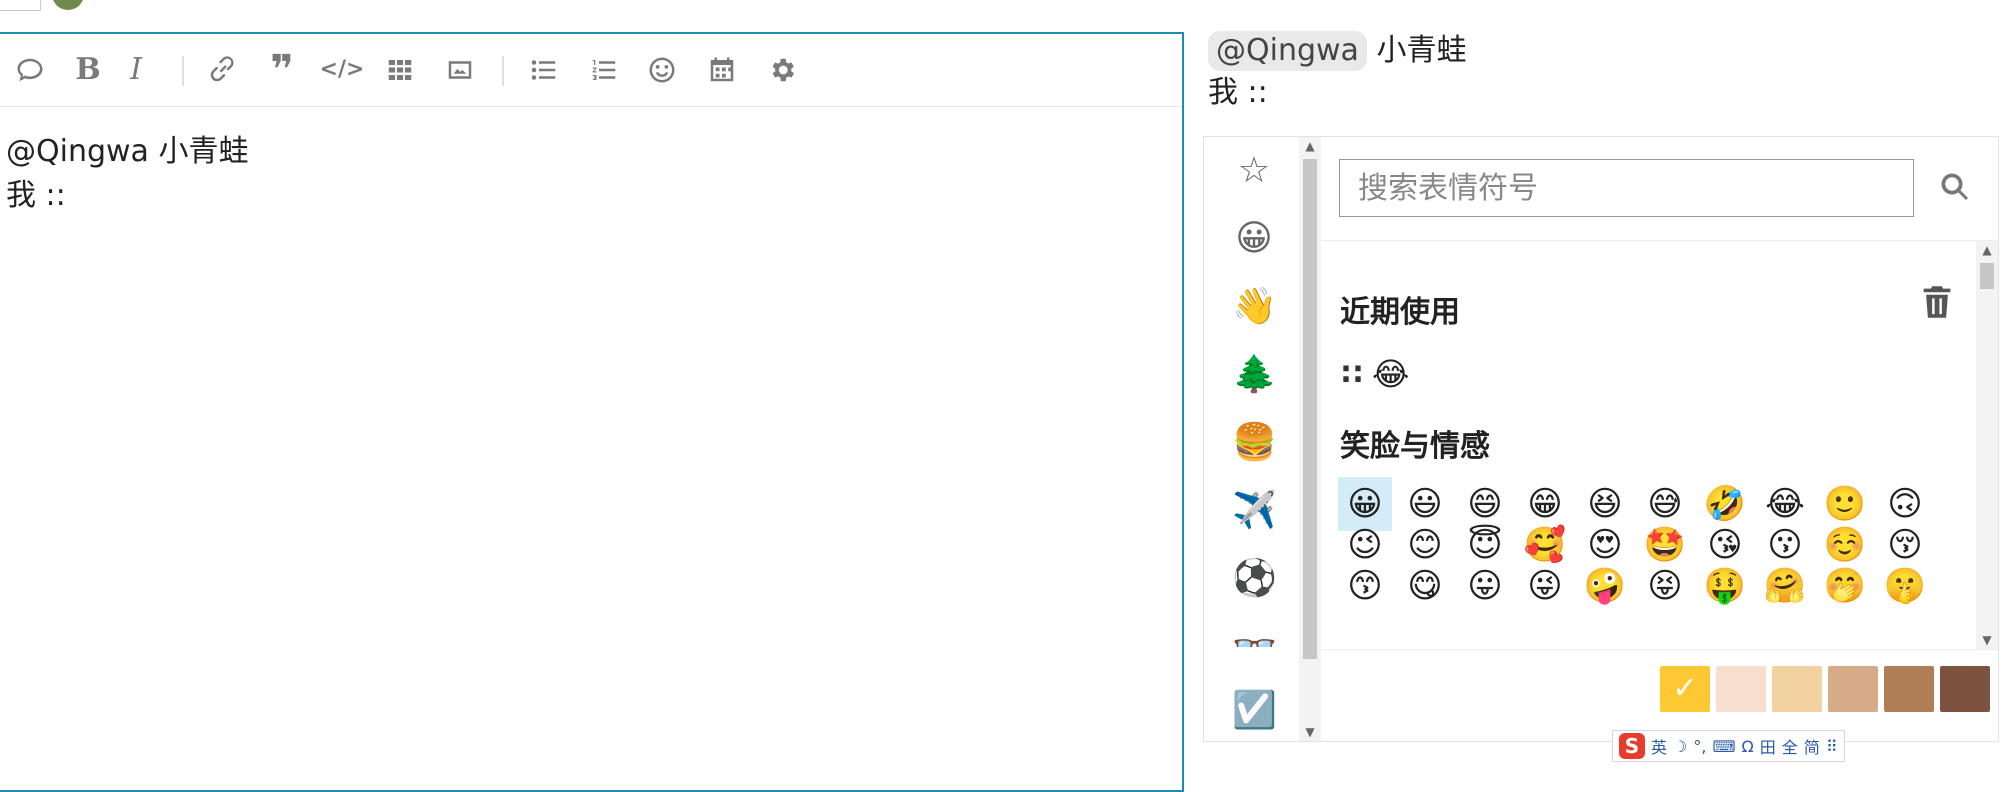 The image size is (2003, 792). I want to click on emoji-search-input, so click(1626, 188).